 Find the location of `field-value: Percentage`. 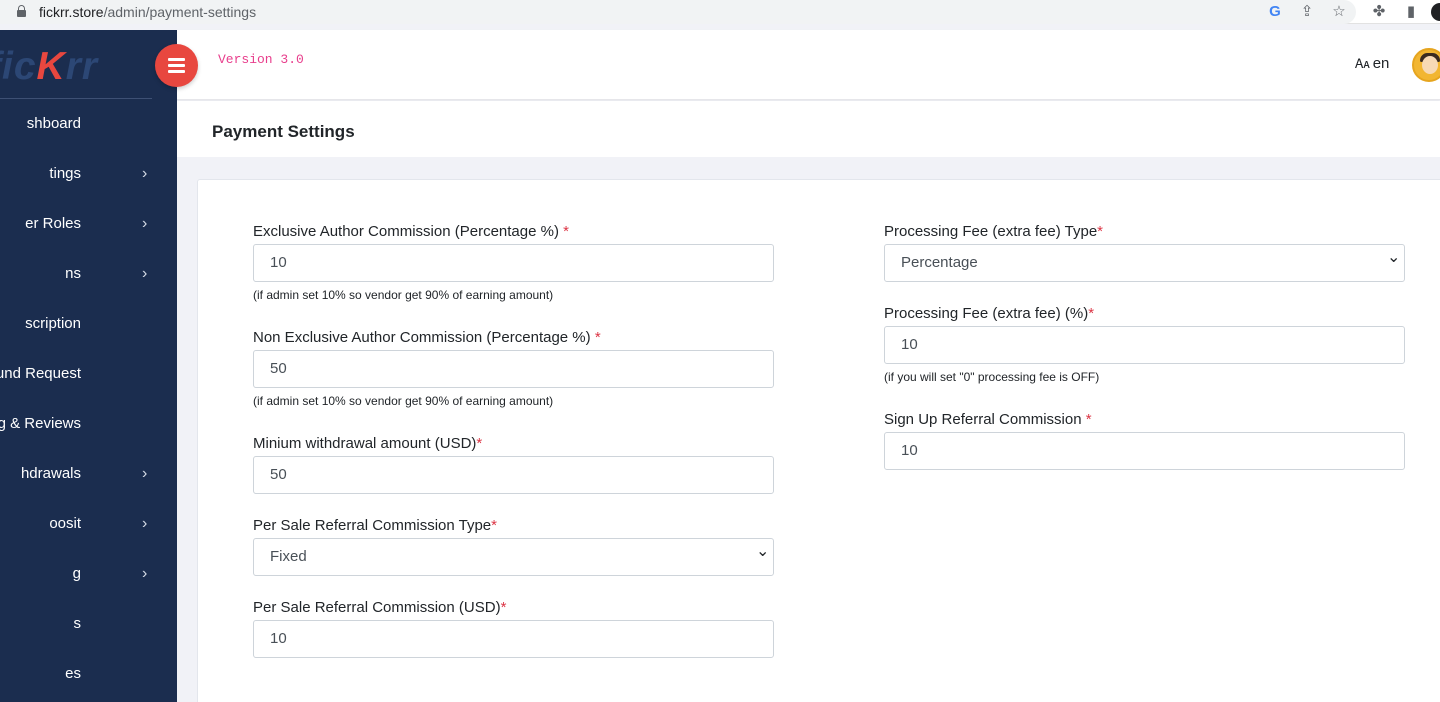

field-value: Percentage is located at coordinates (939, 262).